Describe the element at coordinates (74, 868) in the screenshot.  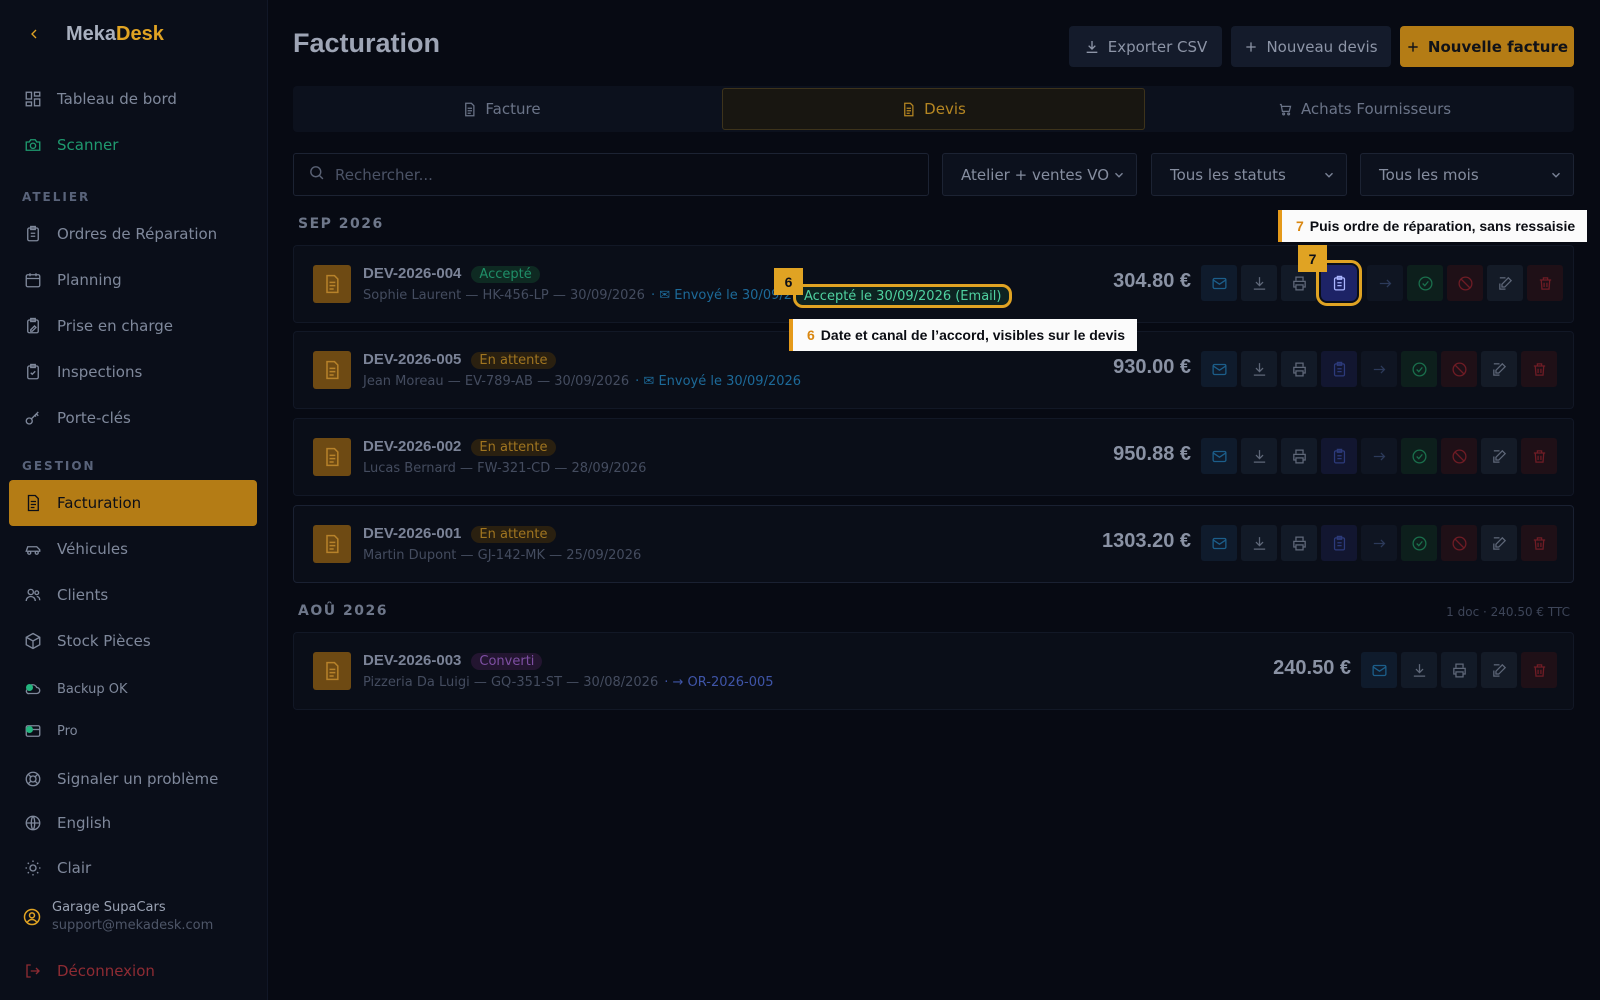
I see `sidebar-item-label: Clair` at that location.